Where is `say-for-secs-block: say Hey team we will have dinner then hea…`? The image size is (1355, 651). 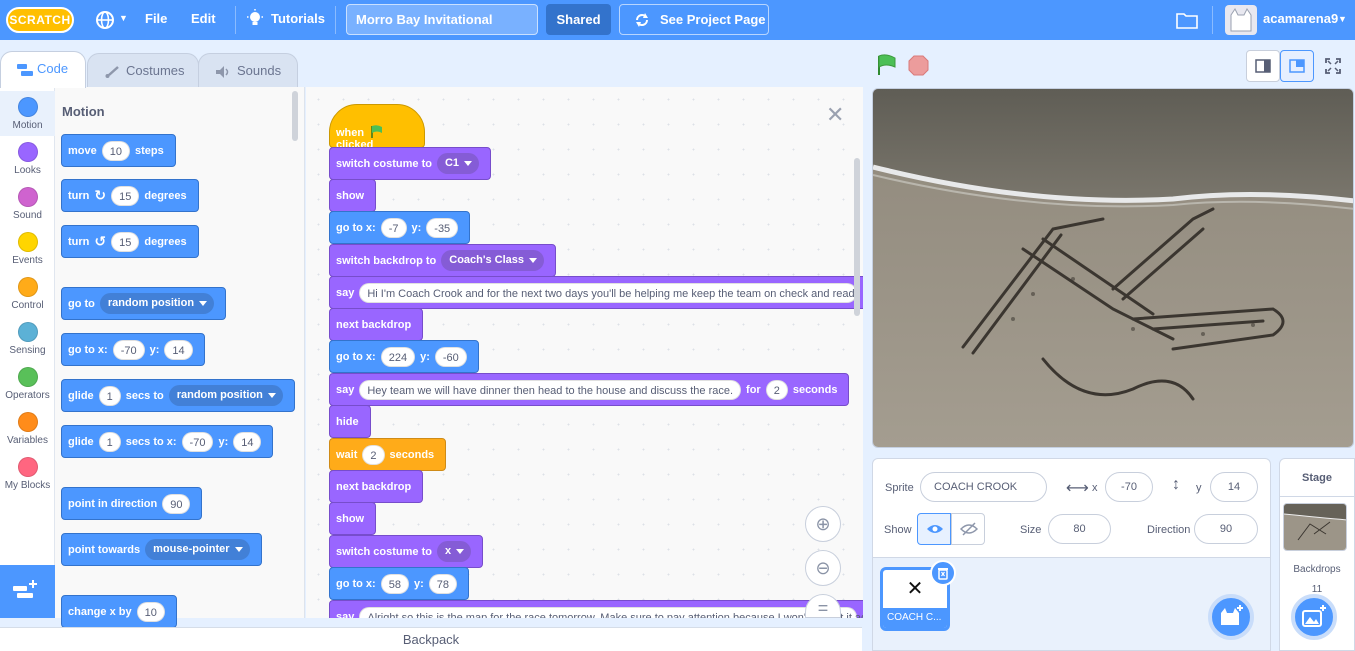
say-for-secs-block: say Hey team we will have dinner then hea… is located at coordinates (589, 389).